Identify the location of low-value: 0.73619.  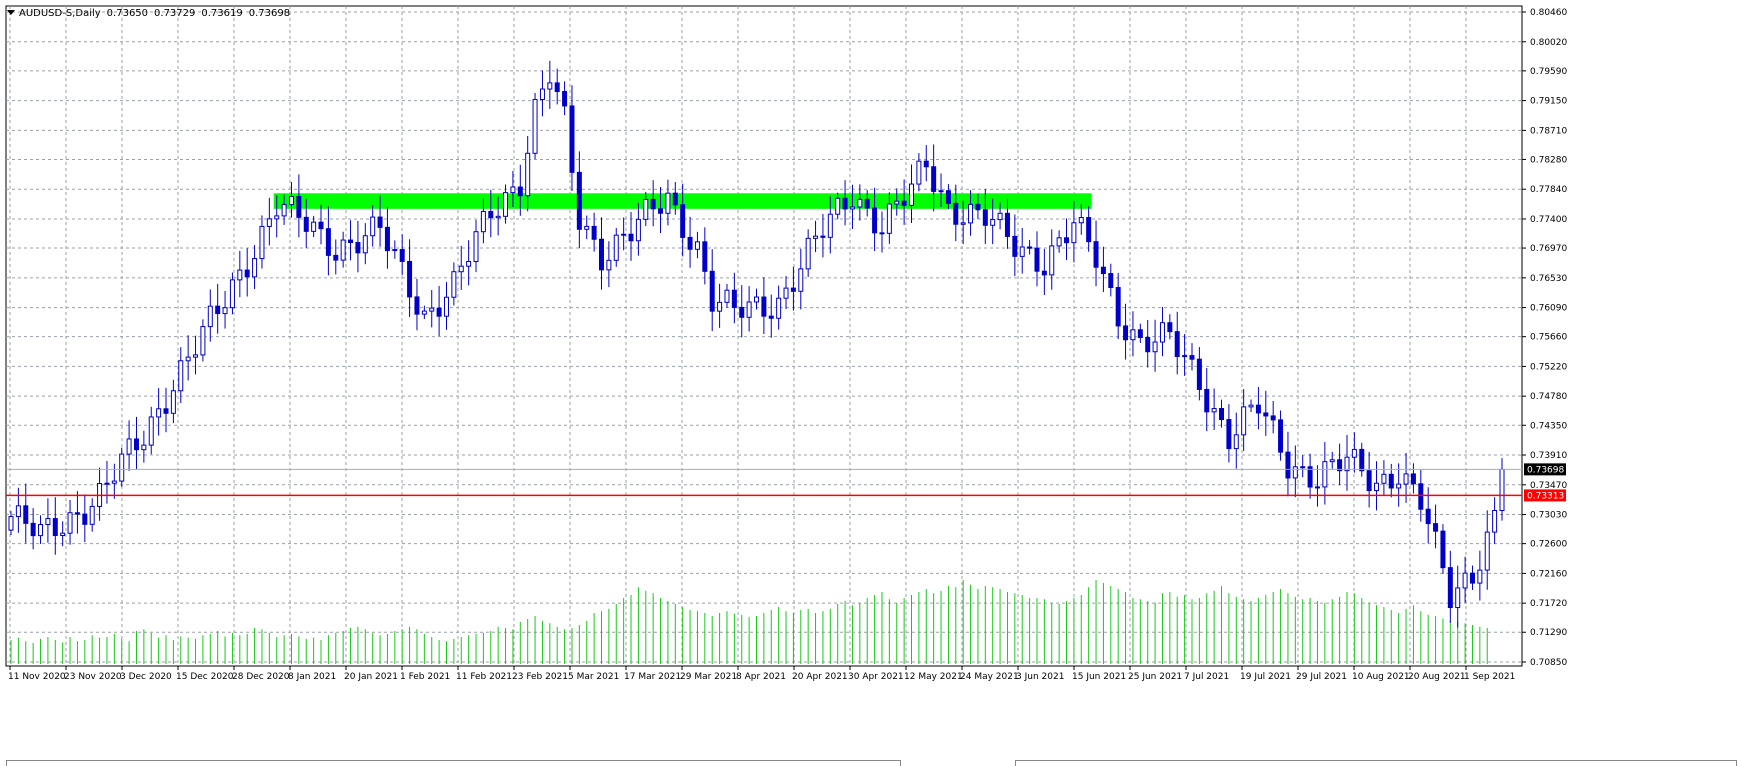
(222, 13).